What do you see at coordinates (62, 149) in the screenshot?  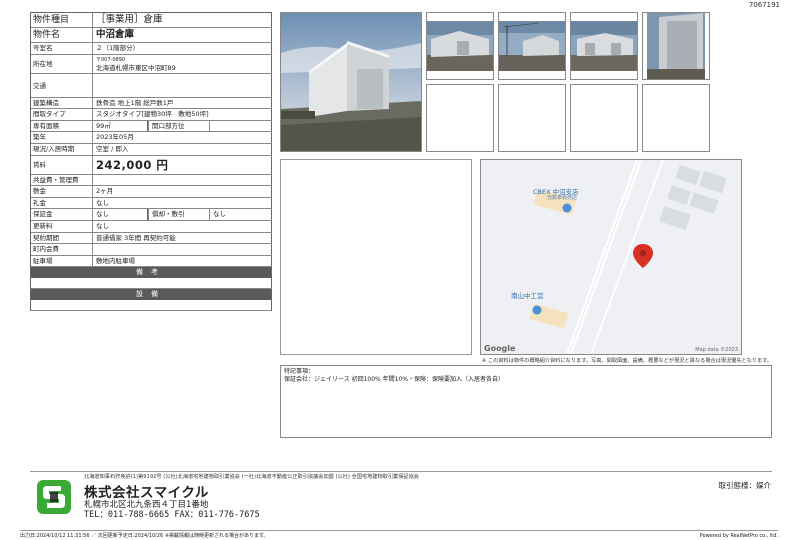 I see `label-status: 現況/入居時期` at bounding box center [62, 149].